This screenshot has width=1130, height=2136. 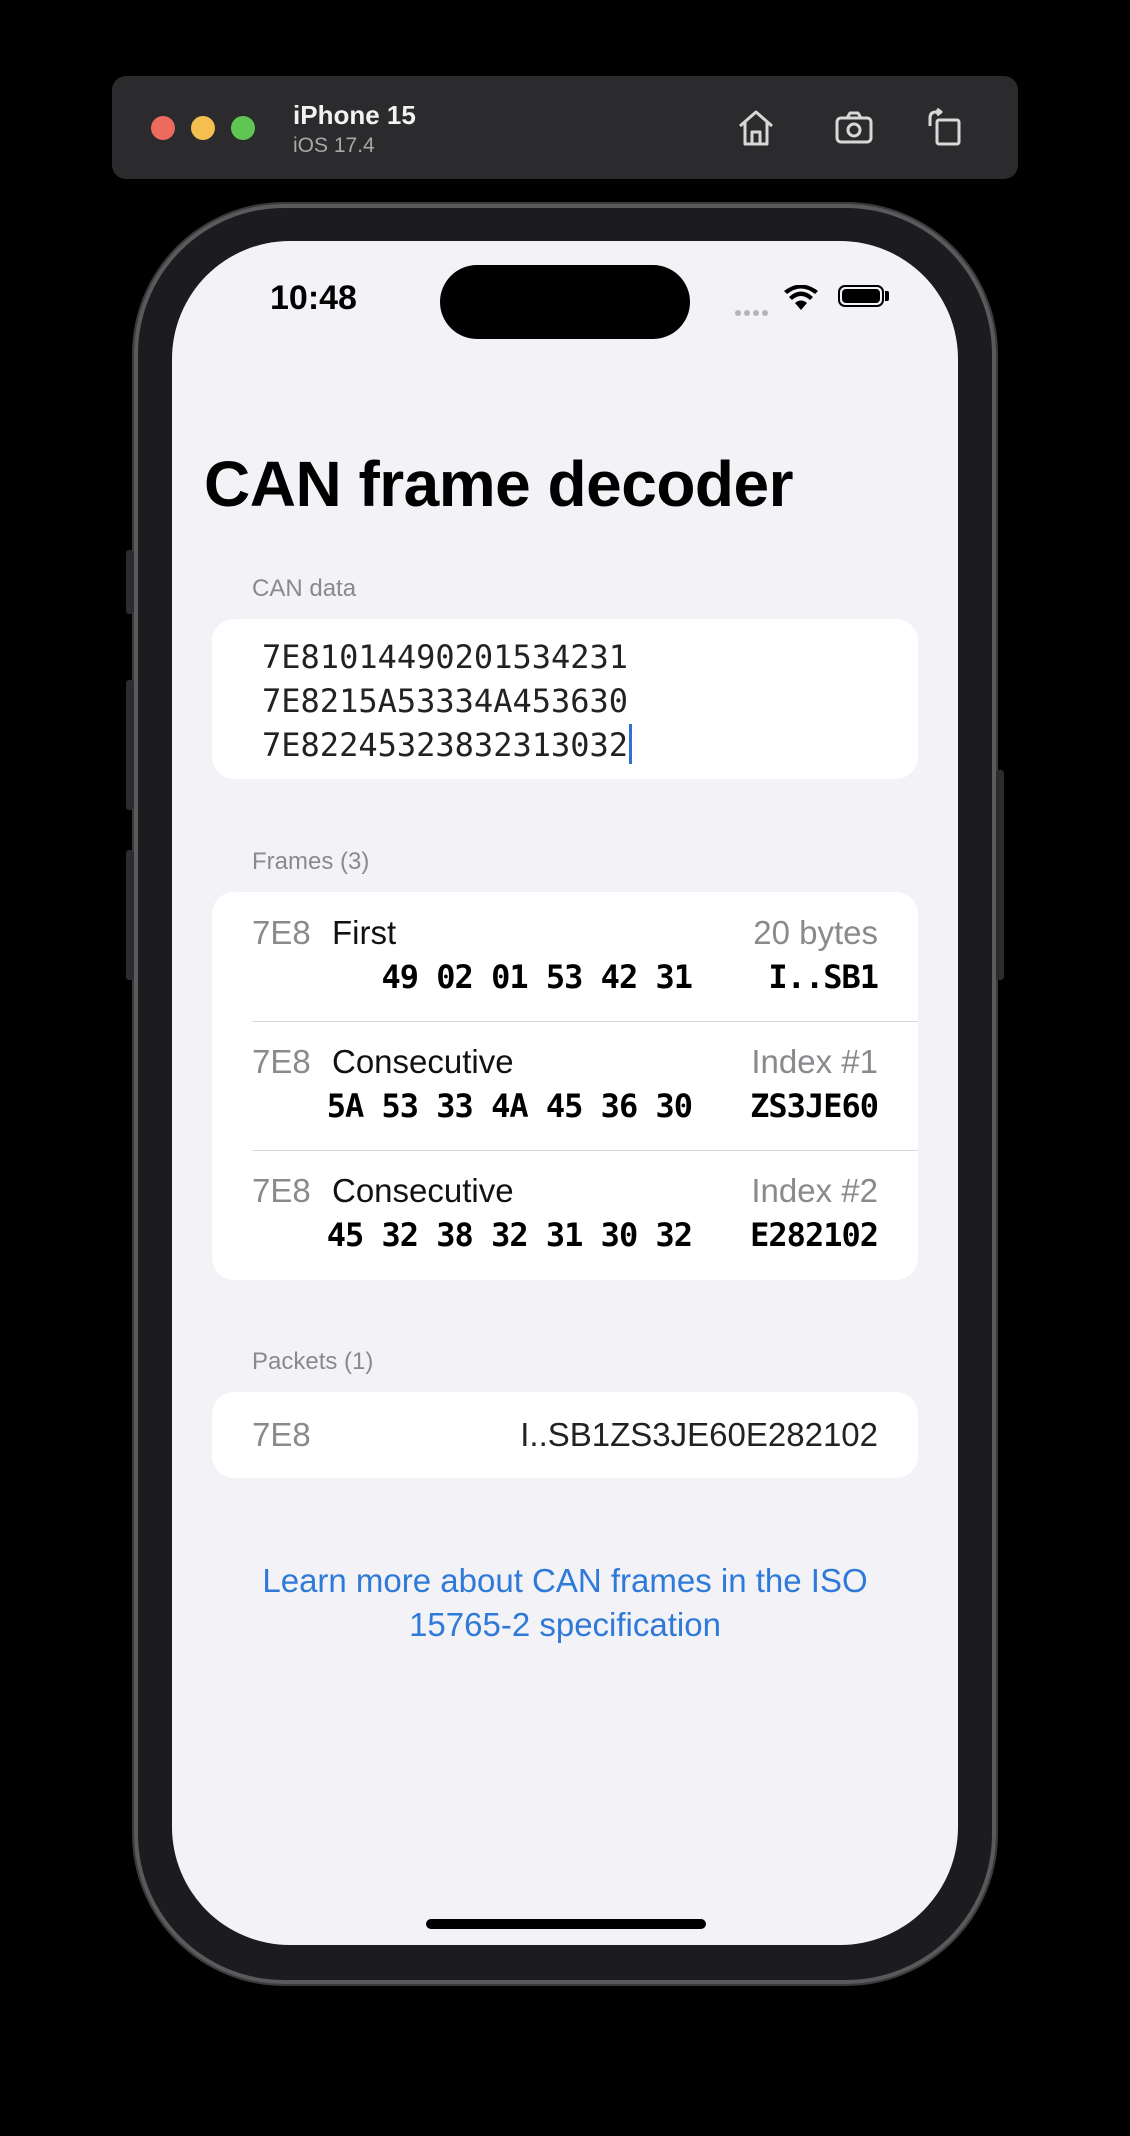 I want to click on battery-cap, so click(x=887, y=296).